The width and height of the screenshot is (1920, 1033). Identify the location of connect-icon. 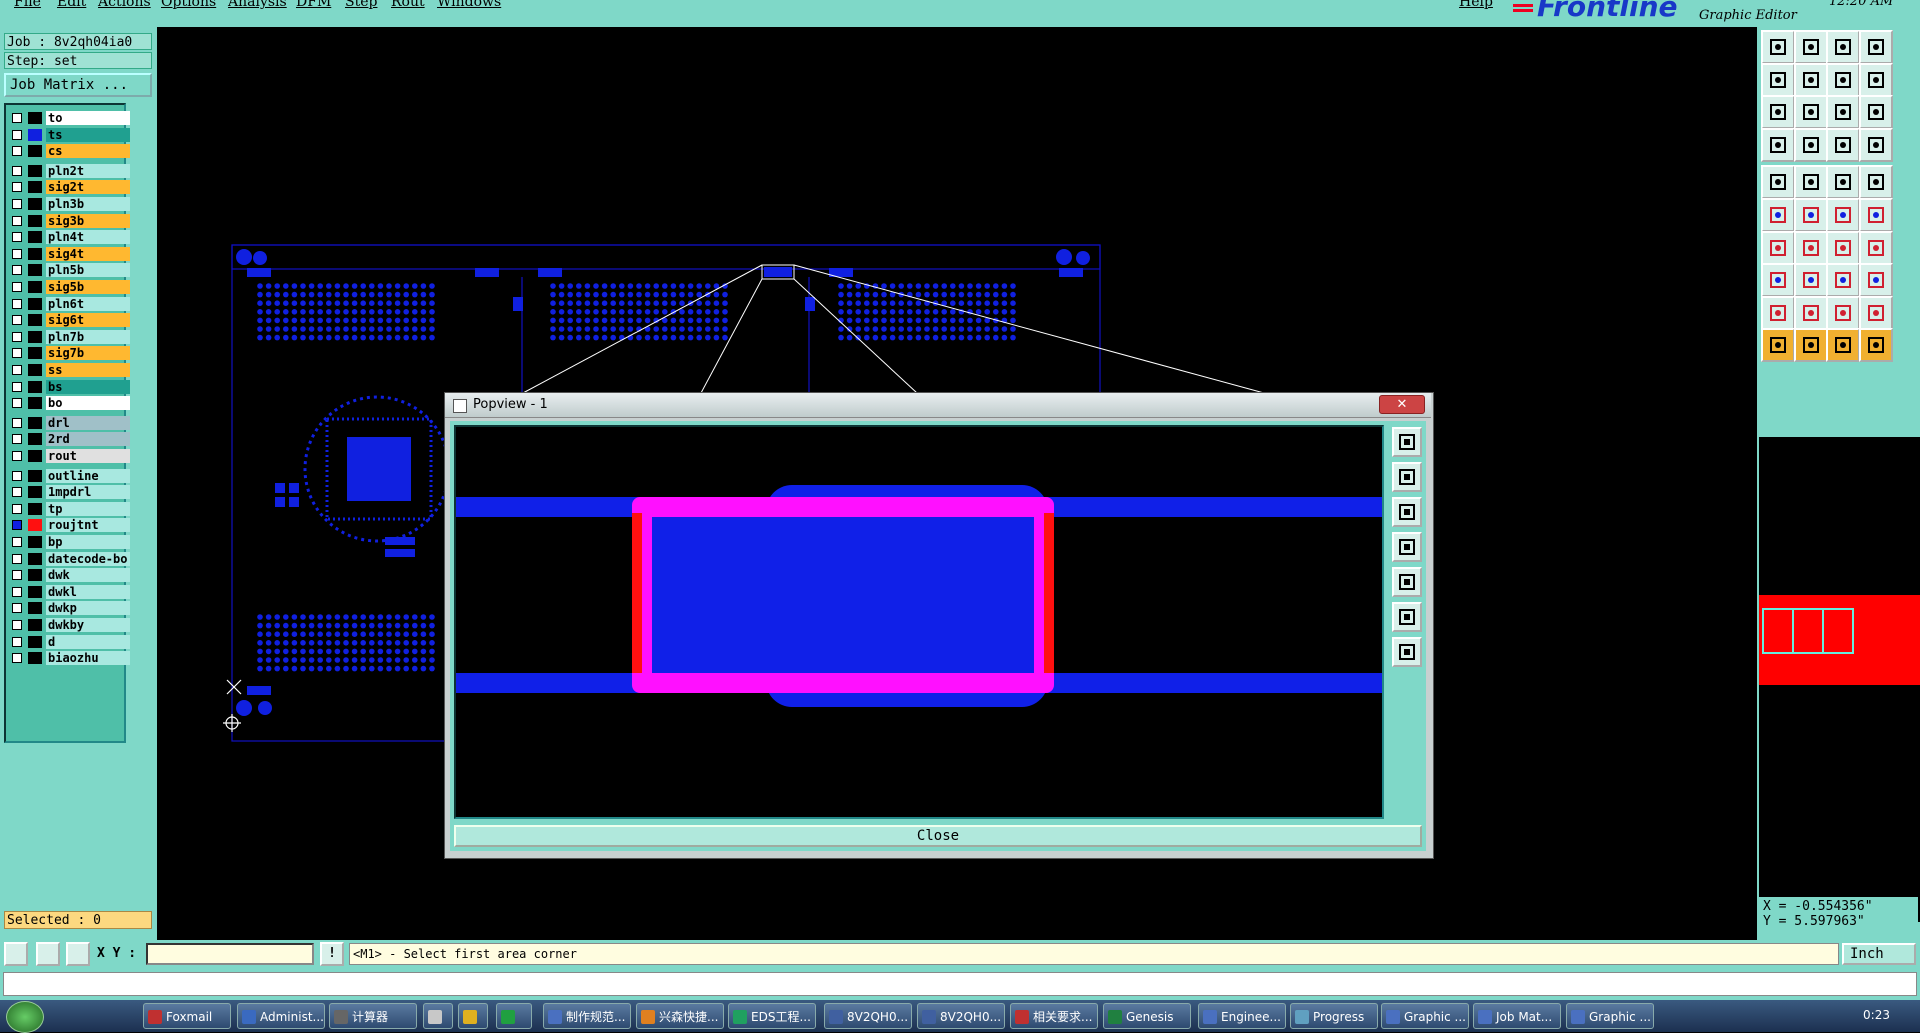
(1843, 215).